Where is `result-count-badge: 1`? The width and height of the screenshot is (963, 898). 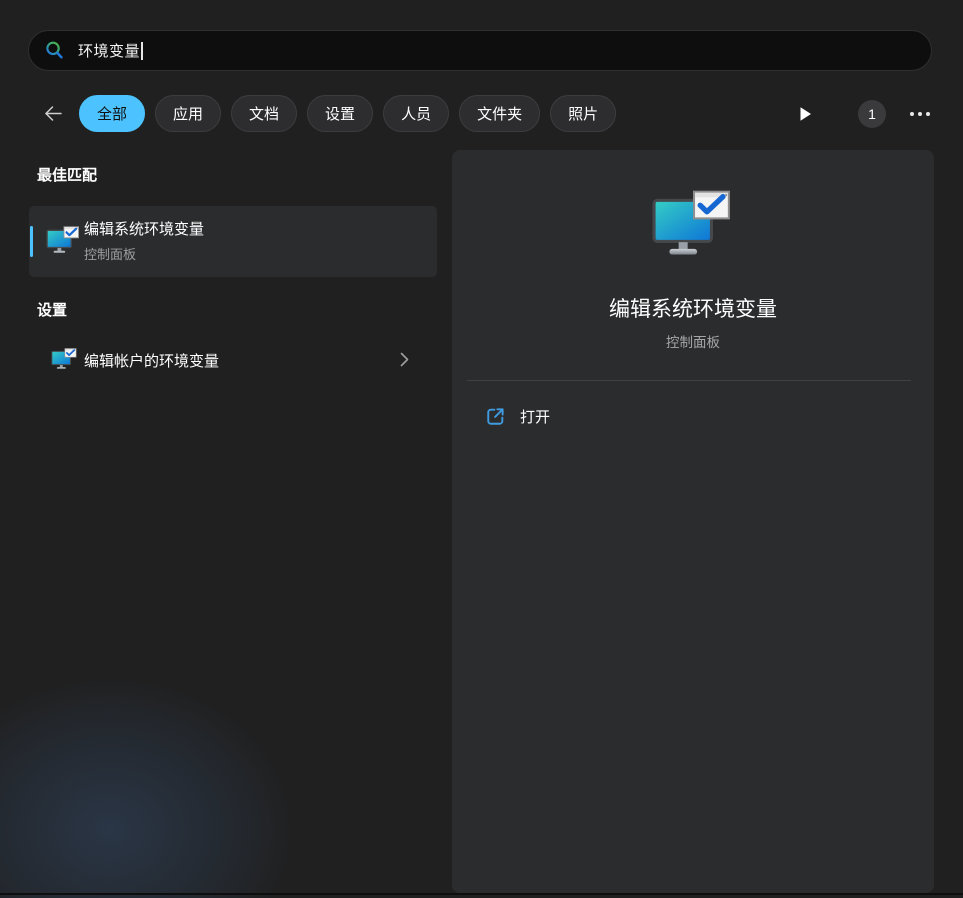
result-count-badge: 1 is located at coordinates (872, 113).